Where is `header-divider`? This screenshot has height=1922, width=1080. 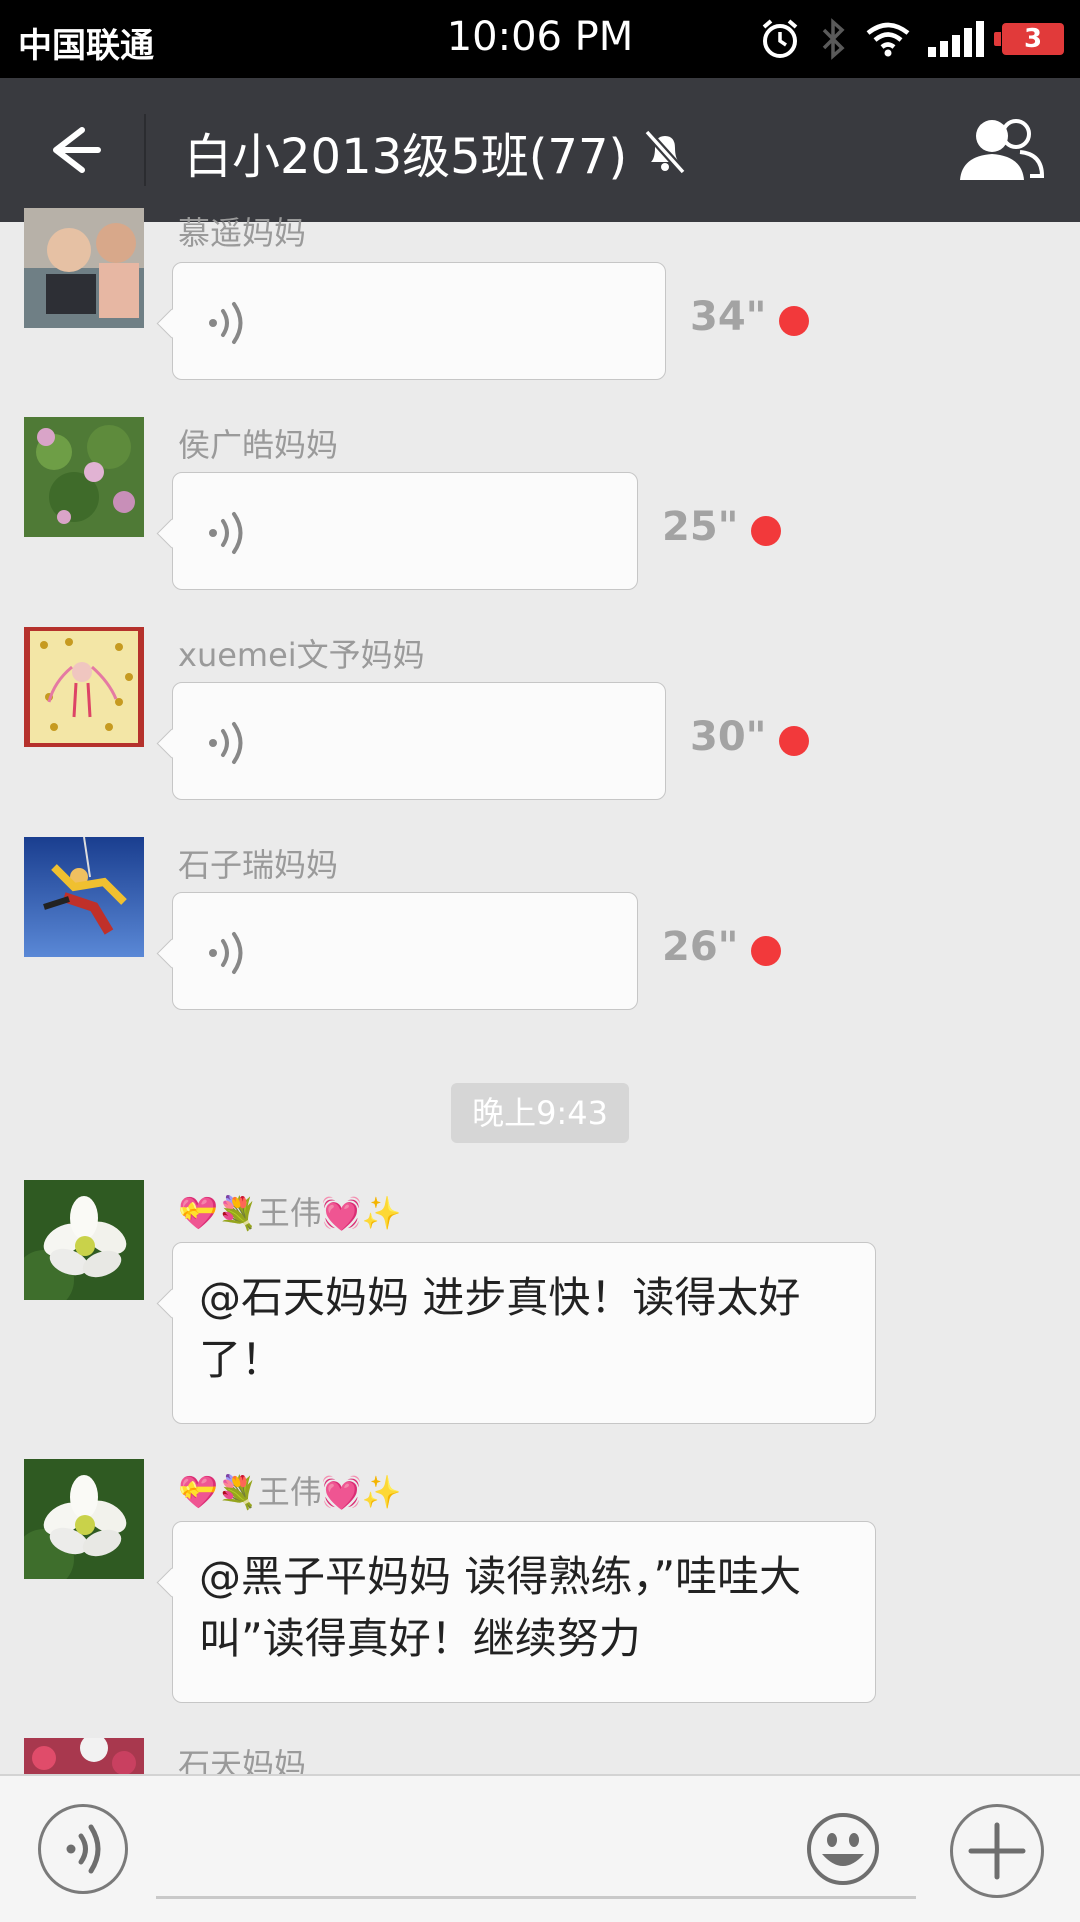
header-divider is located at coordinates (145, 150).